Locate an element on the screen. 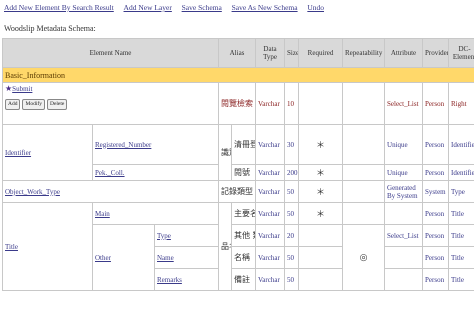  object-work-type-type: Varchar is located at coordinates (270, 191).